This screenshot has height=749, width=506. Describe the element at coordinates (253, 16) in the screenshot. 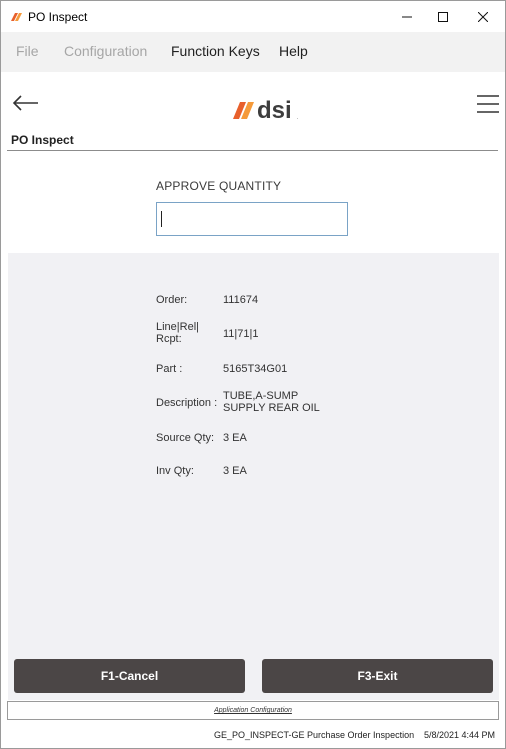

I see `title-bar: PO Inspect` at that location.